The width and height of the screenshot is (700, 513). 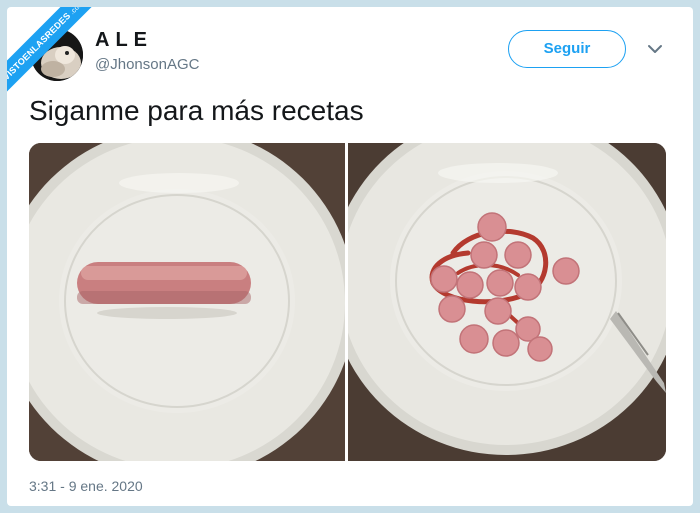 What do you see at coordinates (567, 49) in the screenshot?
I see `follow-button: Seguir` at bounding box center [567, 49].